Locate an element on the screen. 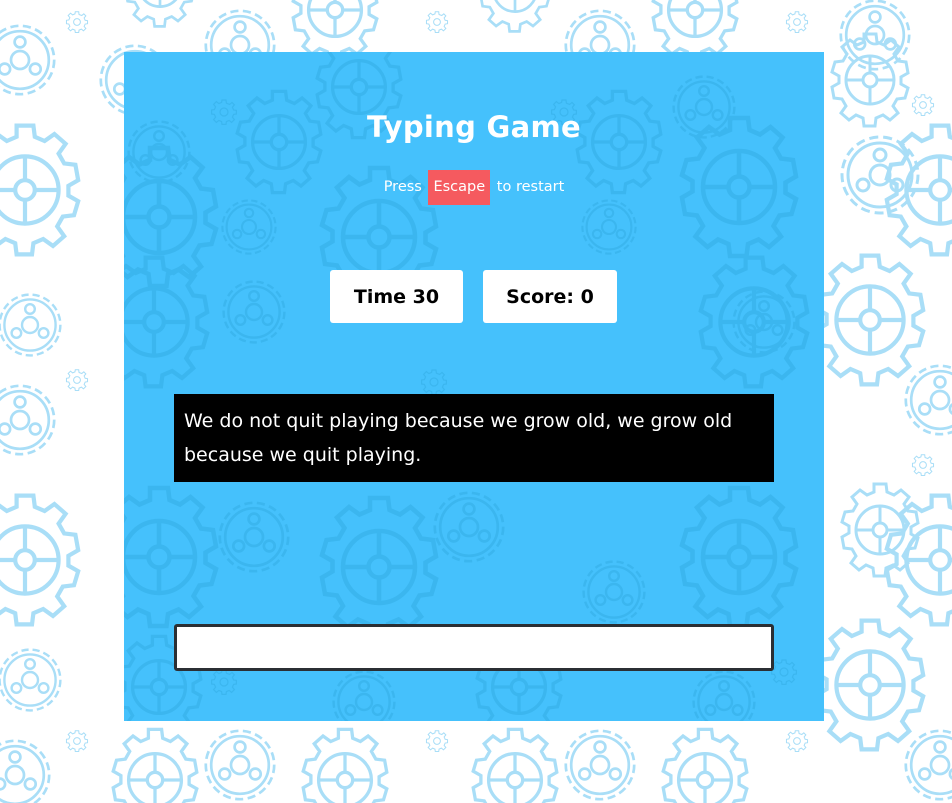 Image resolution: width=952 pixels, height=803 pixels. hint-suffix: to restart is located at coordinates (530, 187).